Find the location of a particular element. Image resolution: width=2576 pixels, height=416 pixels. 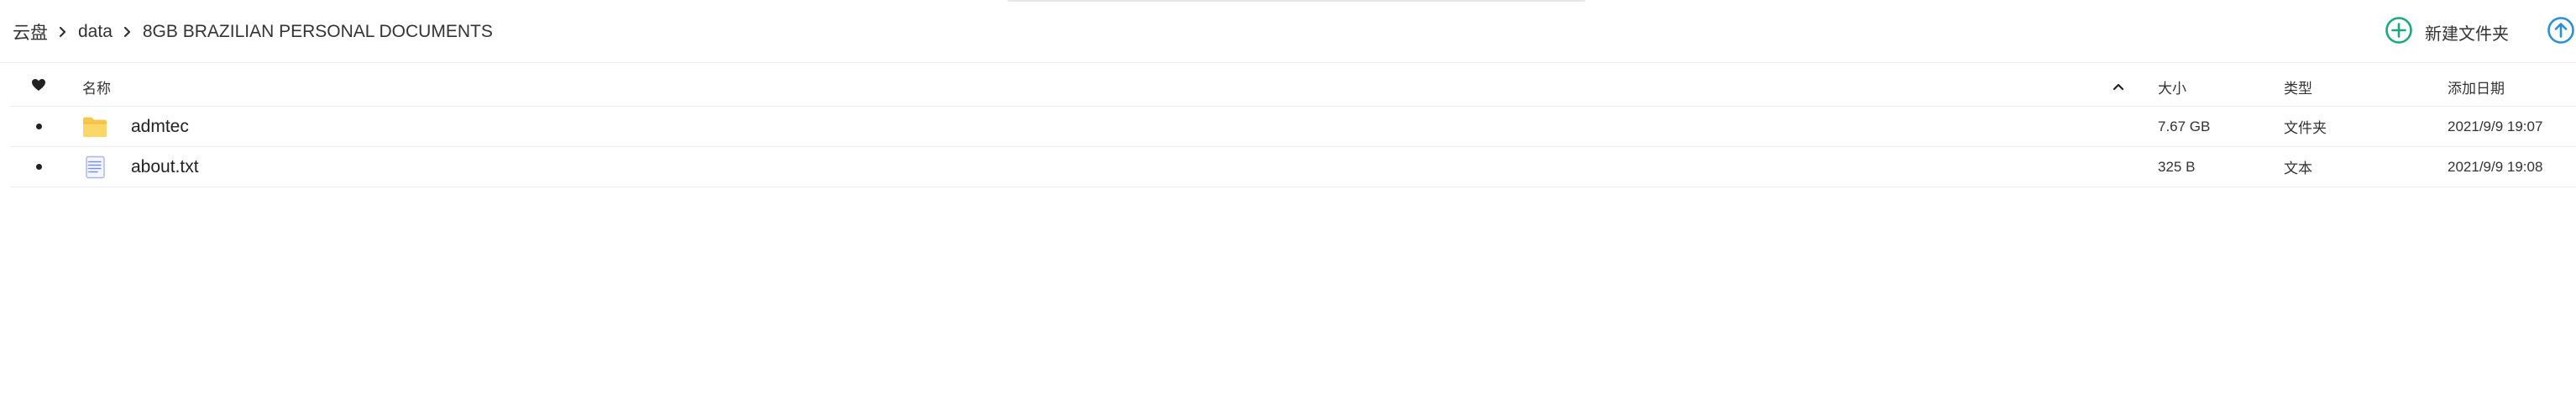

breadcrumb-item-current: 8GB BRAZILIAN PERSONAL DOCUMENTS is located at coordinates (318, 32).